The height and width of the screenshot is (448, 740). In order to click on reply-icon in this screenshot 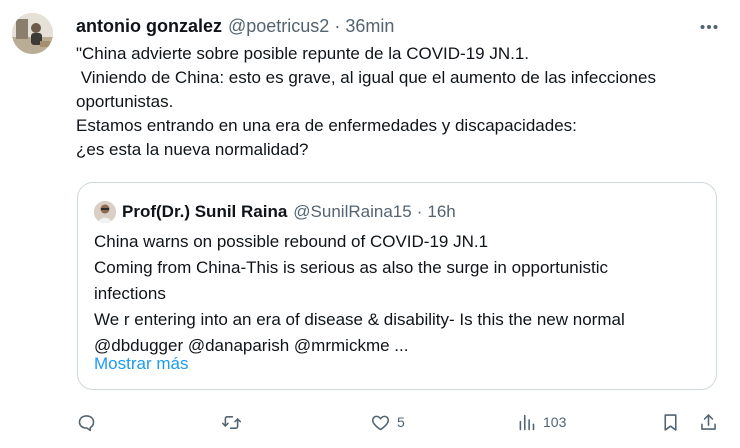, I will do `click(86, 422)`.